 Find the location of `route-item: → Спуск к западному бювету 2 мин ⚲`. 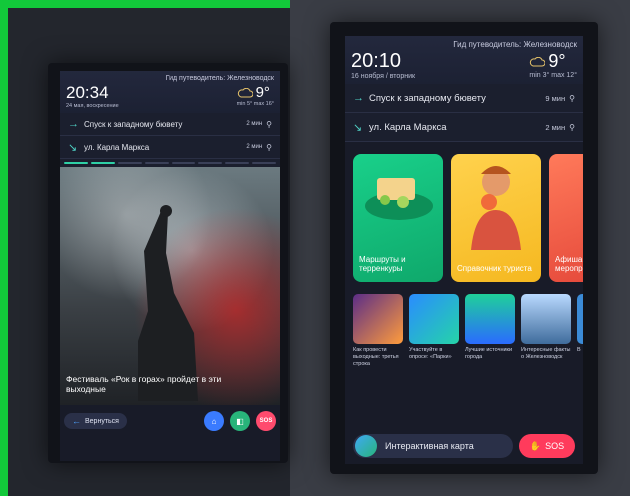

route-item: → Спуск к западному бювету 2 мин ⚲ is located at coordinates (170, 124).